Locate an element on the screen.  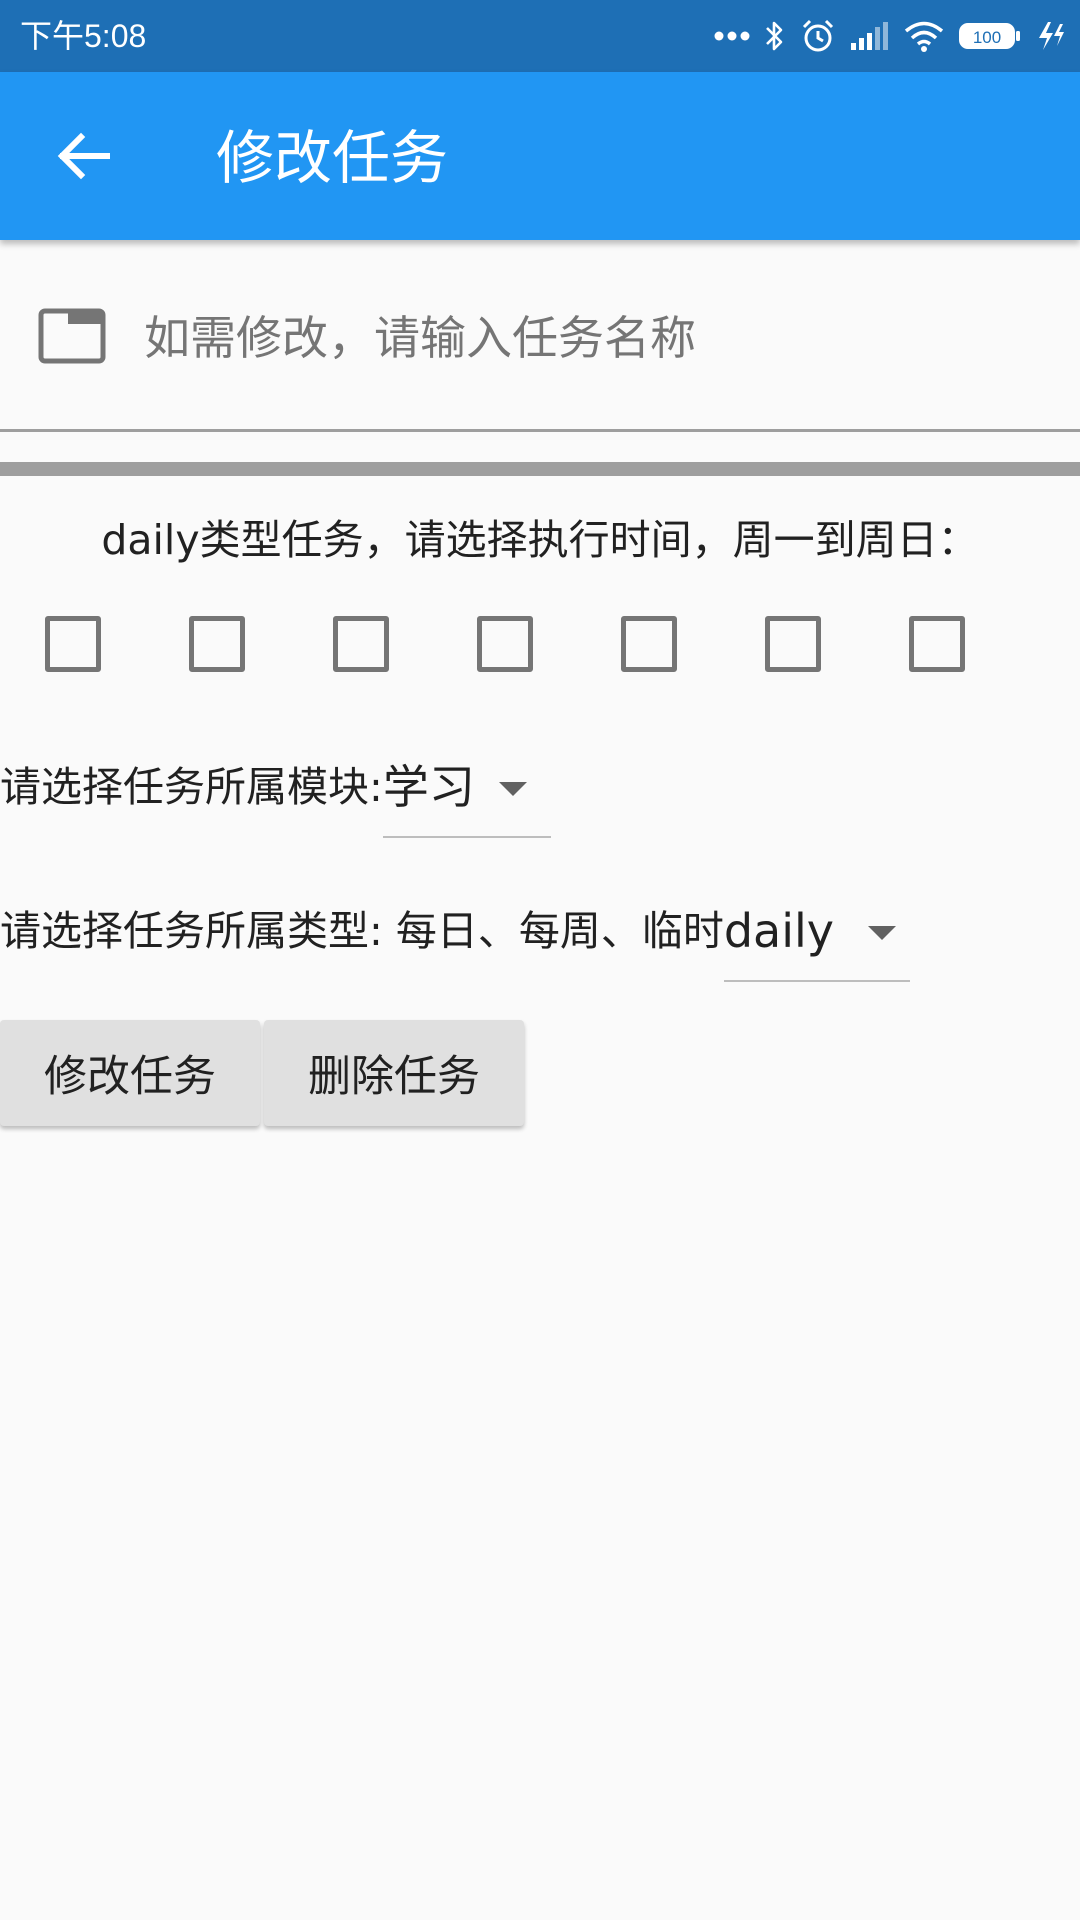
alarm-icon is located at coordinates (818, 36).